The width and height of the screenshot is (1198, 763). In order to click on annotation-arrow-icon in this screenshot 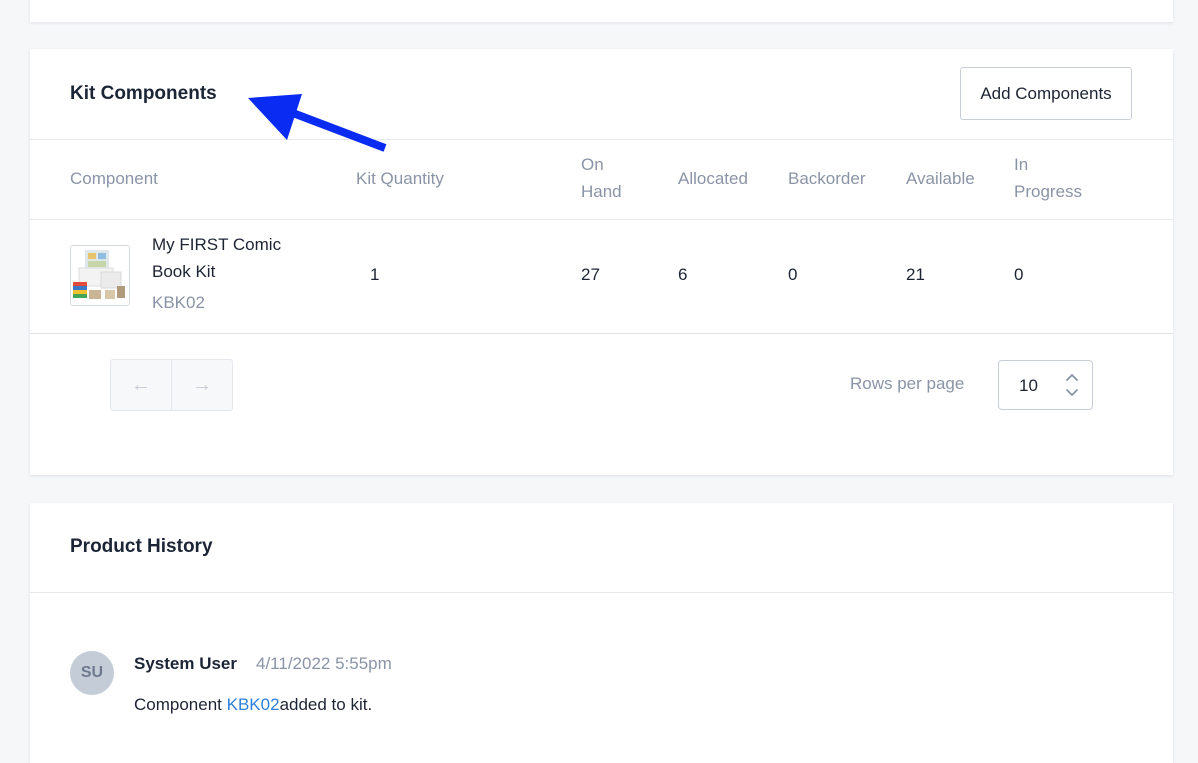, I will do `click(317, 123)`.